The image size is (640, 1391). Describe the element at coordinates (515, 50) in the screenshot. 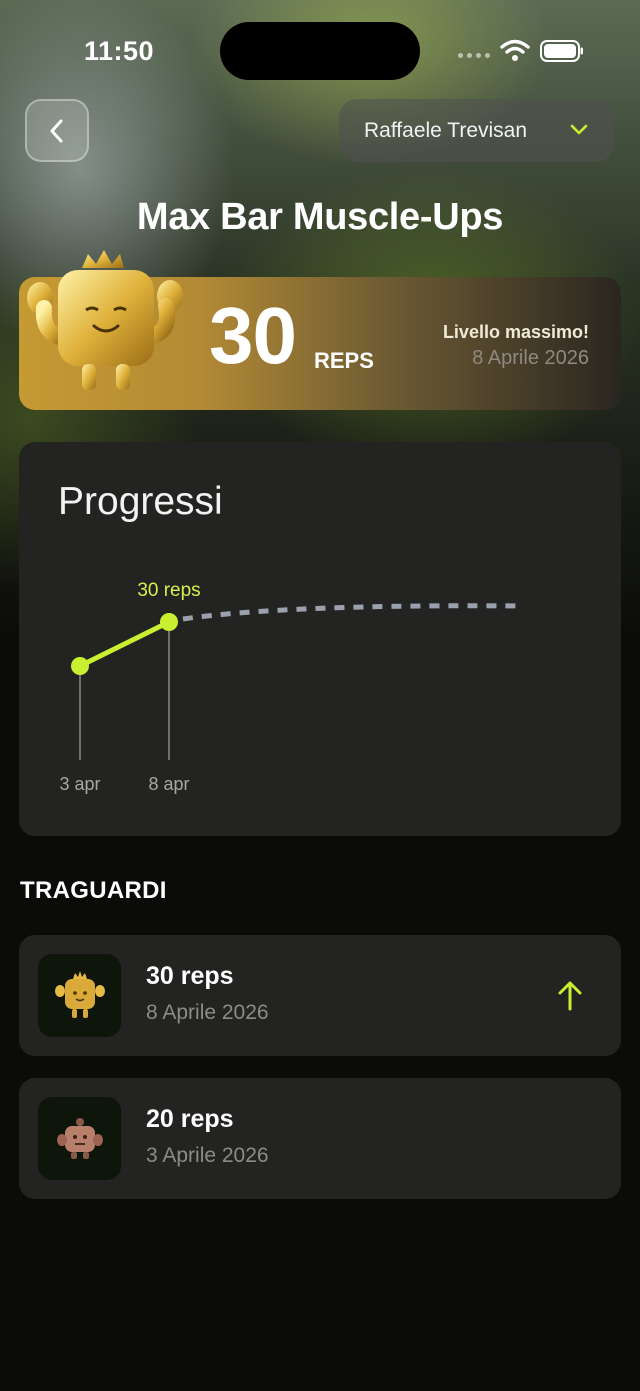

I see `wifi-icon` at that location.